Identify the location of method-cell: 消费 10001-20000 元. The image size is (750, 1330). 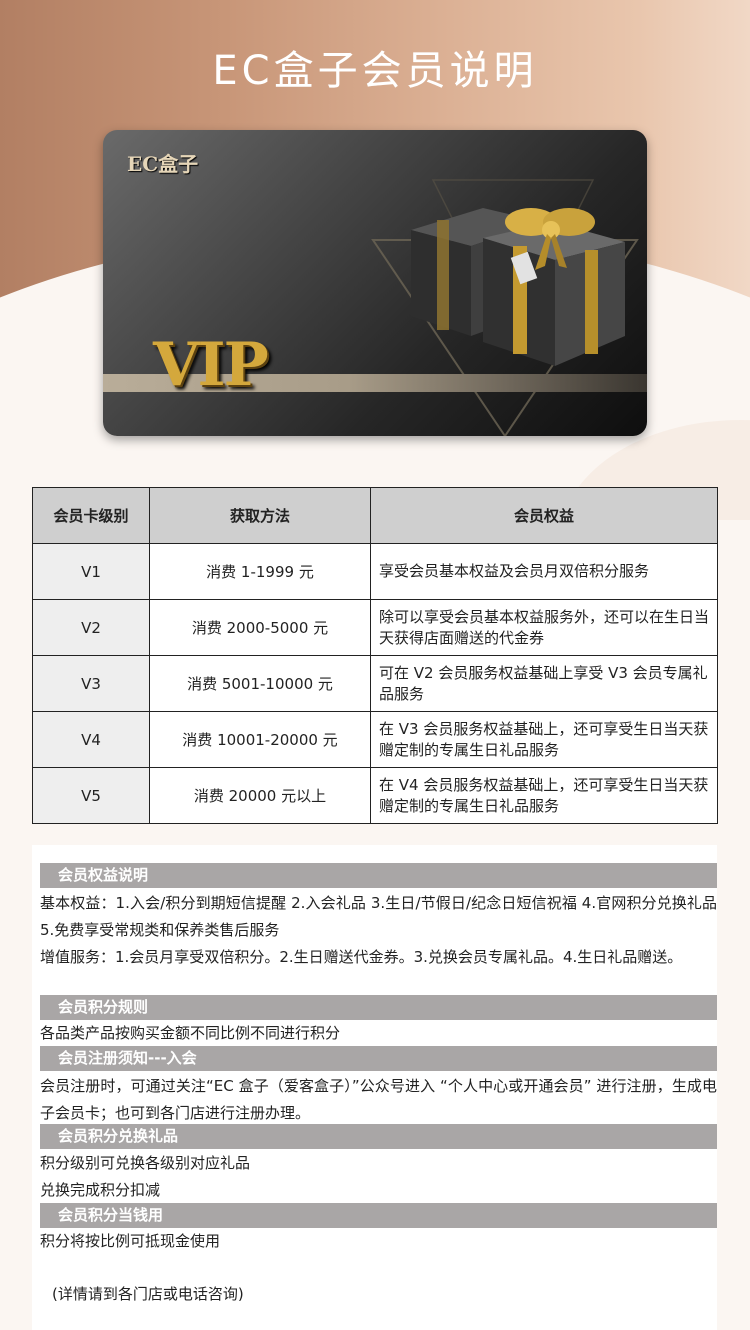
(260, 739).